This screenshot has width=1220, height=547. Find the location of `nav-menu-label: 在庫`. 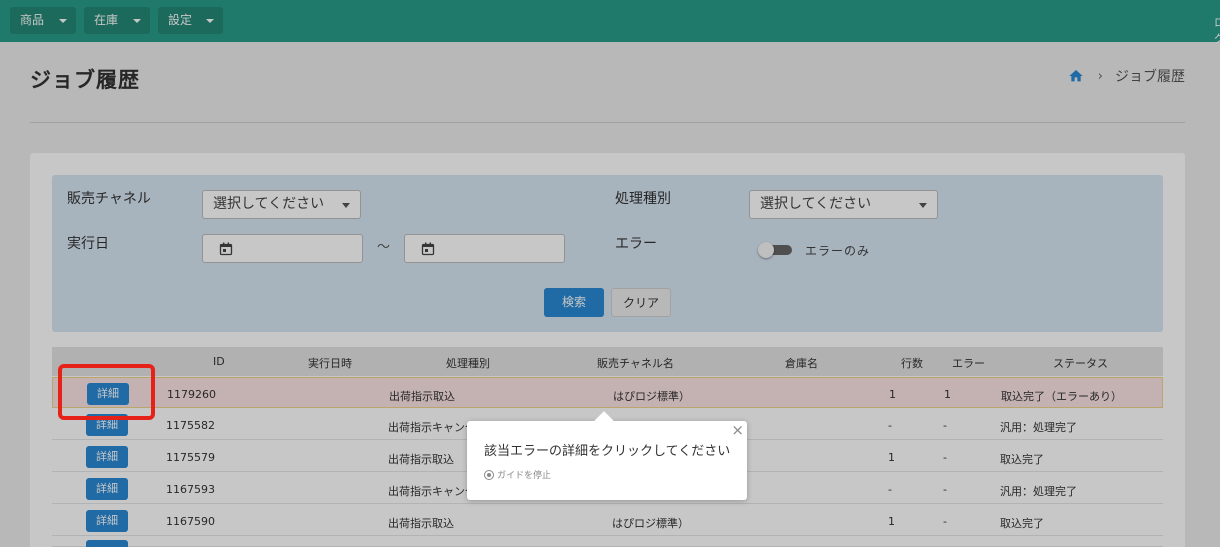

nav-menu-label: 在庫 is located at coordinates (106, 20).